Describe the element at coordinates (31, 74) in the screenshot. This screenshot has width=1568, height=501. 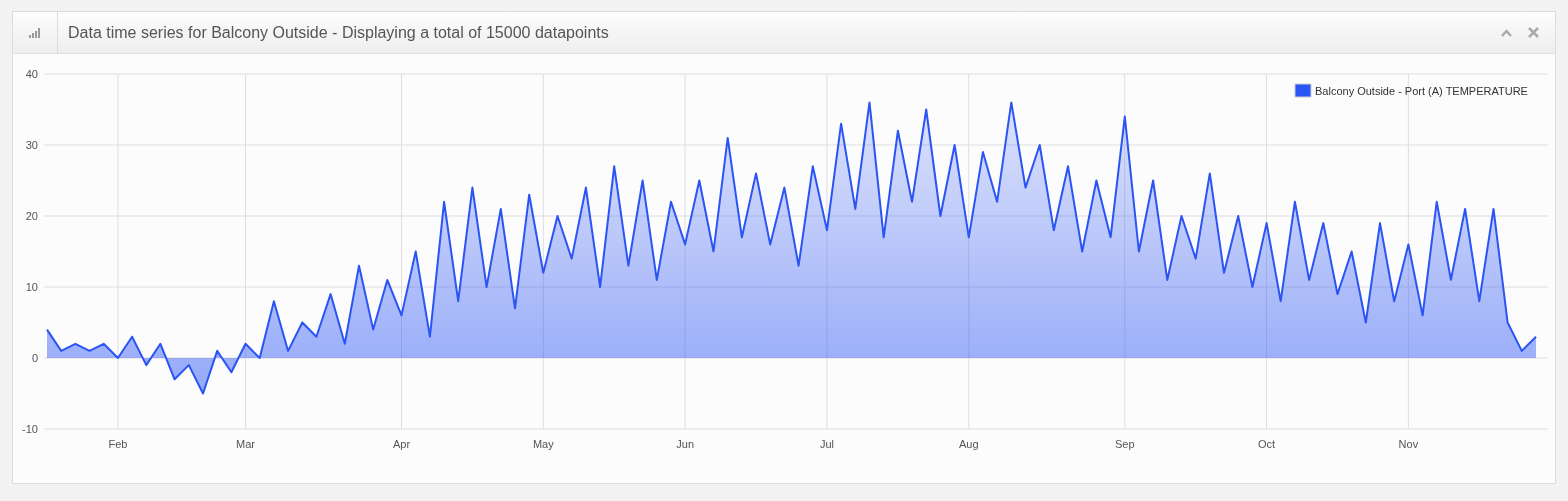
I see `y-axis-label: 40` at that location.